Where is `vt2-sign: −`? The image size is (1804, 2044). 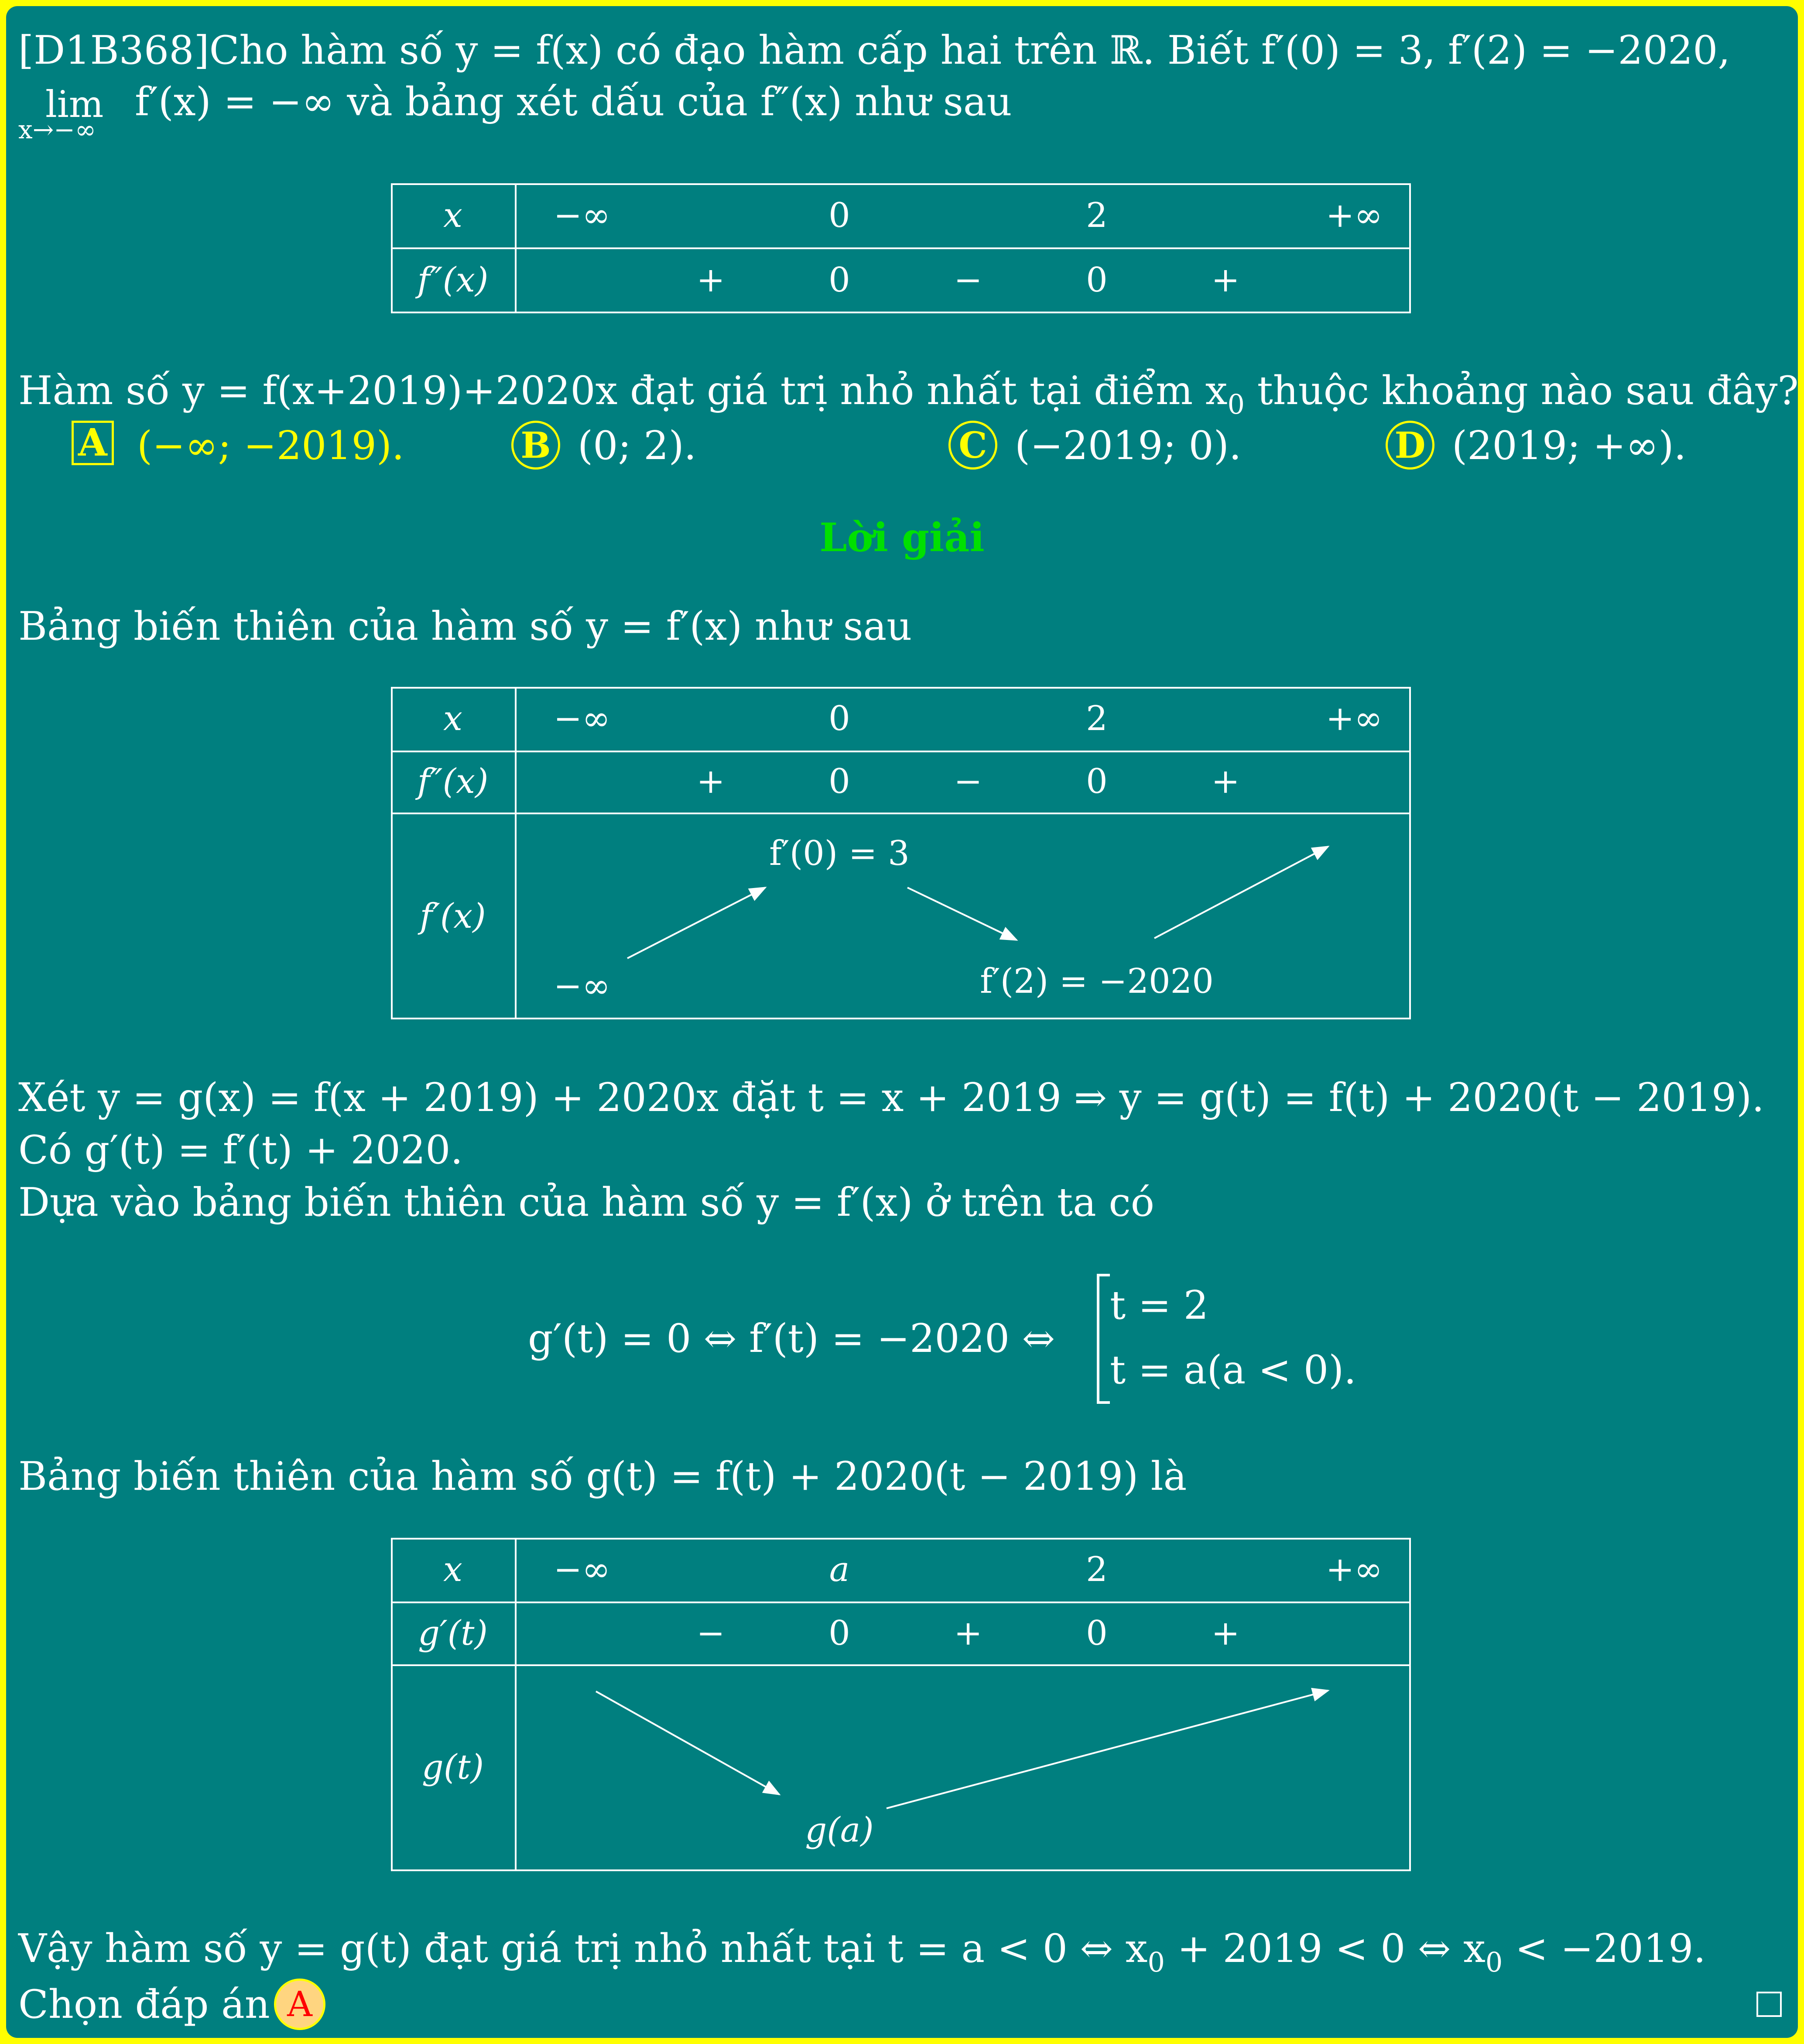
vt2-sign: − is located at coordinates (710, 1633).